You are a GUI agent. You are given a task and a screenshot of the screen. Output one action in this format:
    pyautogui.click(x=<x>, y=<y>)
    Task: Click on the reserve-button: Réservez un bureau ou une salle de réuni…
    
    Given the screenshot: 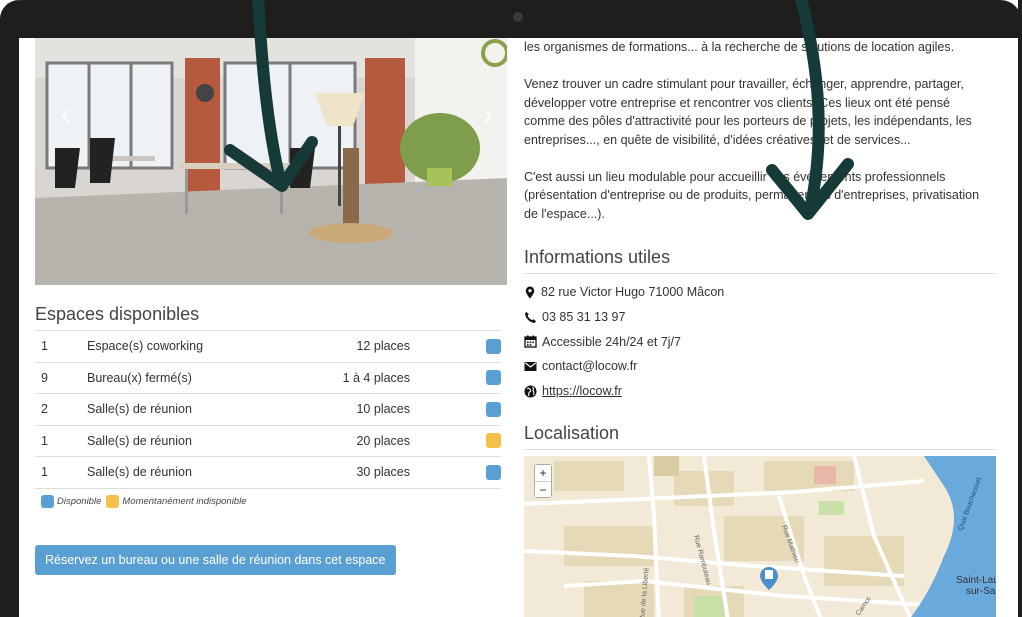 What is the action you would take?
    pyautogui.click(x=215, y=560)
    